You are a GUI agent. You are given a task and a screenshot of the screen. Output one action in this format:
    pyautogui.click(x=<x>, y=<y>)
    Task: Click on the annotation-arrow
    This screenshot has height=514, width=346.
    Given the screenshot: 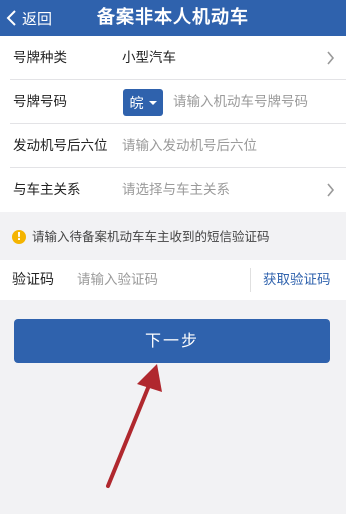 What is the action you would take?
    pyautogui.click(x=134, y=426)
    